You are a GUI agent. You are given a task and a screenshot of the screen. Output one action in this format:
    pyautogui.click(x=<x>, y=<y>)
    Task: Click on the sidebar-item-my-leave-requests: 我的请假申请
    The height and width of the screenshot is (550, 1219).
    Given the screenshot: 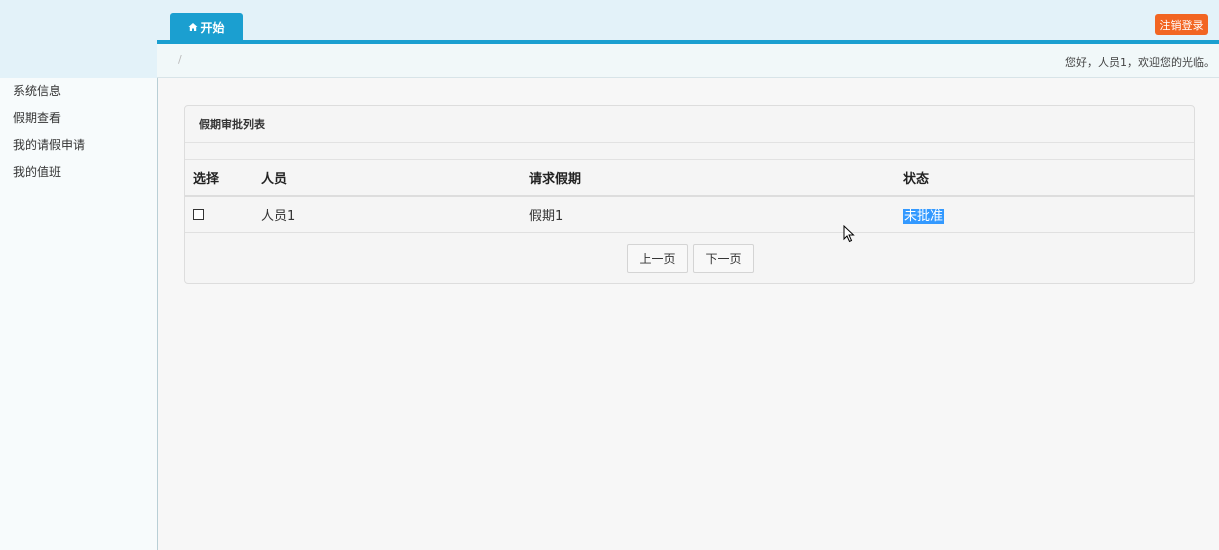 What is the action you would take?
    pyautogui.click(x=78, y=145)
    